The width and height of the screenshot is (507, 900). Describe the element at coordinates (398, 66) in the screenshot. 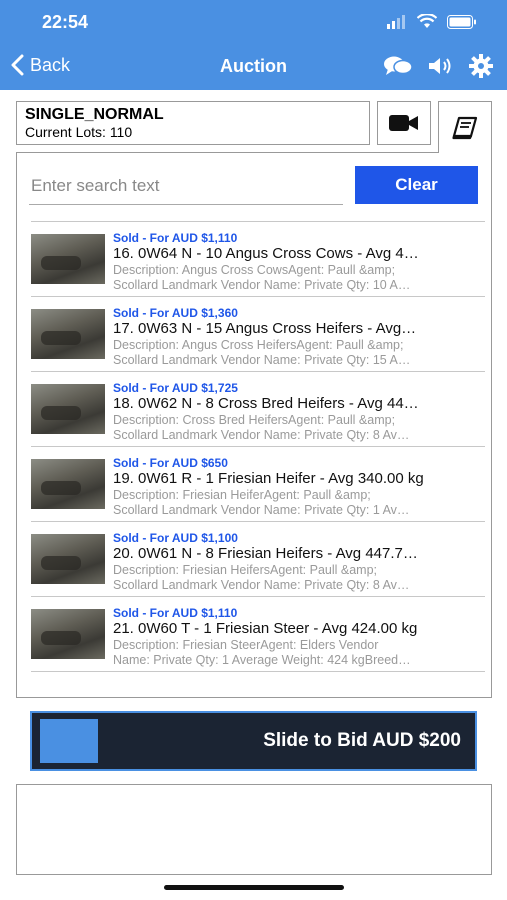

I see `chat-icon` at that location.